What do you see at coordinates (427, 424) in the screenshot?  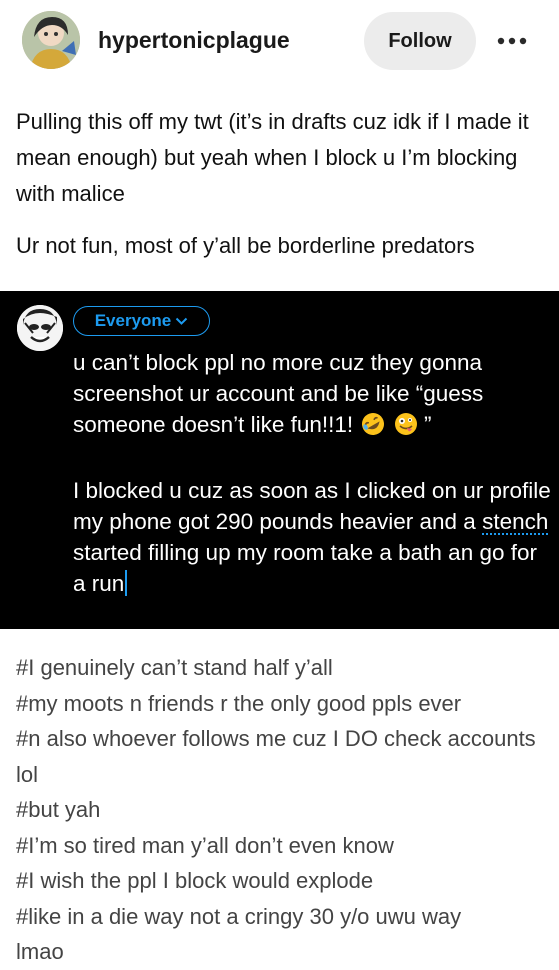 I see `tweet-close-quote: ”` at bounding box center [427, 424].